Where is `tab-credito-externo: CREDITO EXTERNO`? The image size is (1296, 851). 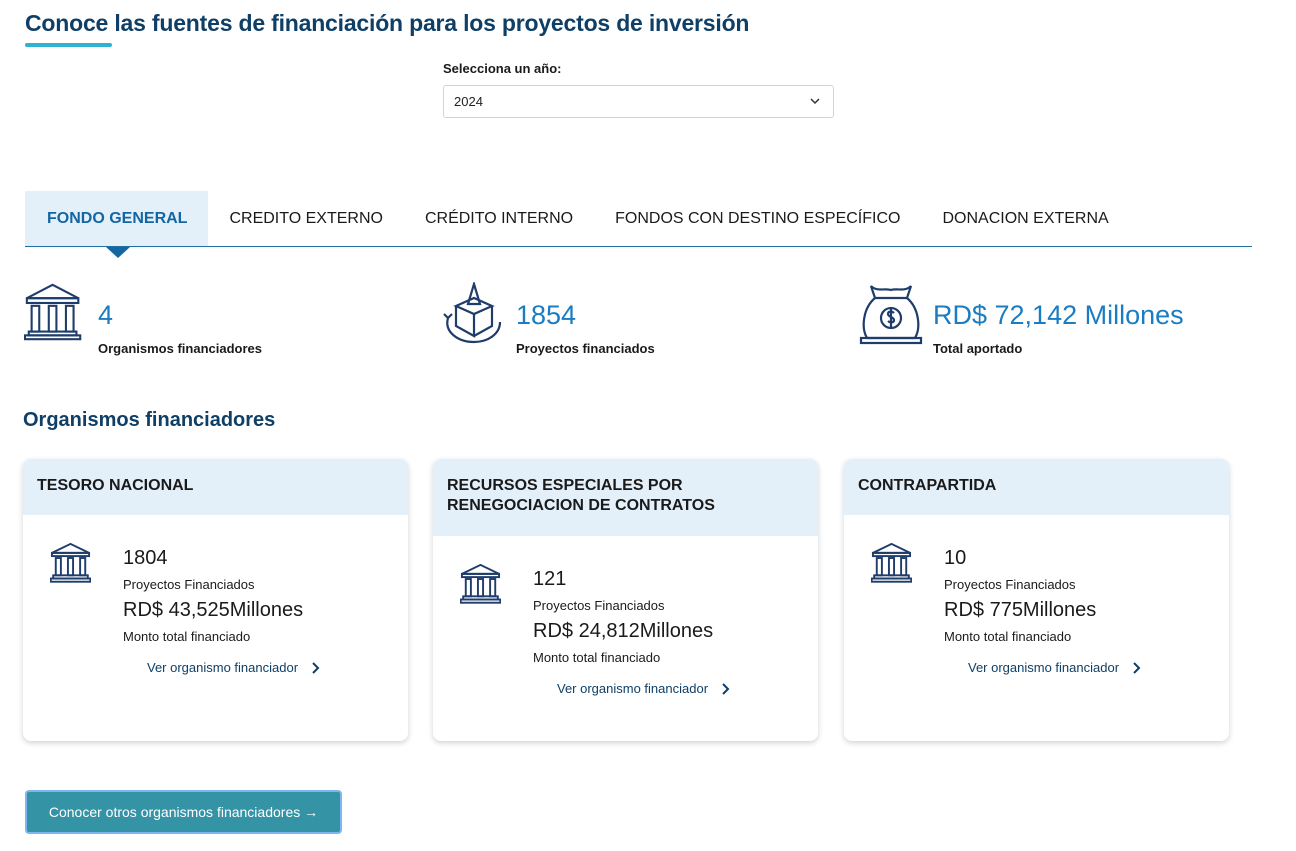 tab-credito-externo: CREDITO EXTERNO is located at coordinates (306, 218).